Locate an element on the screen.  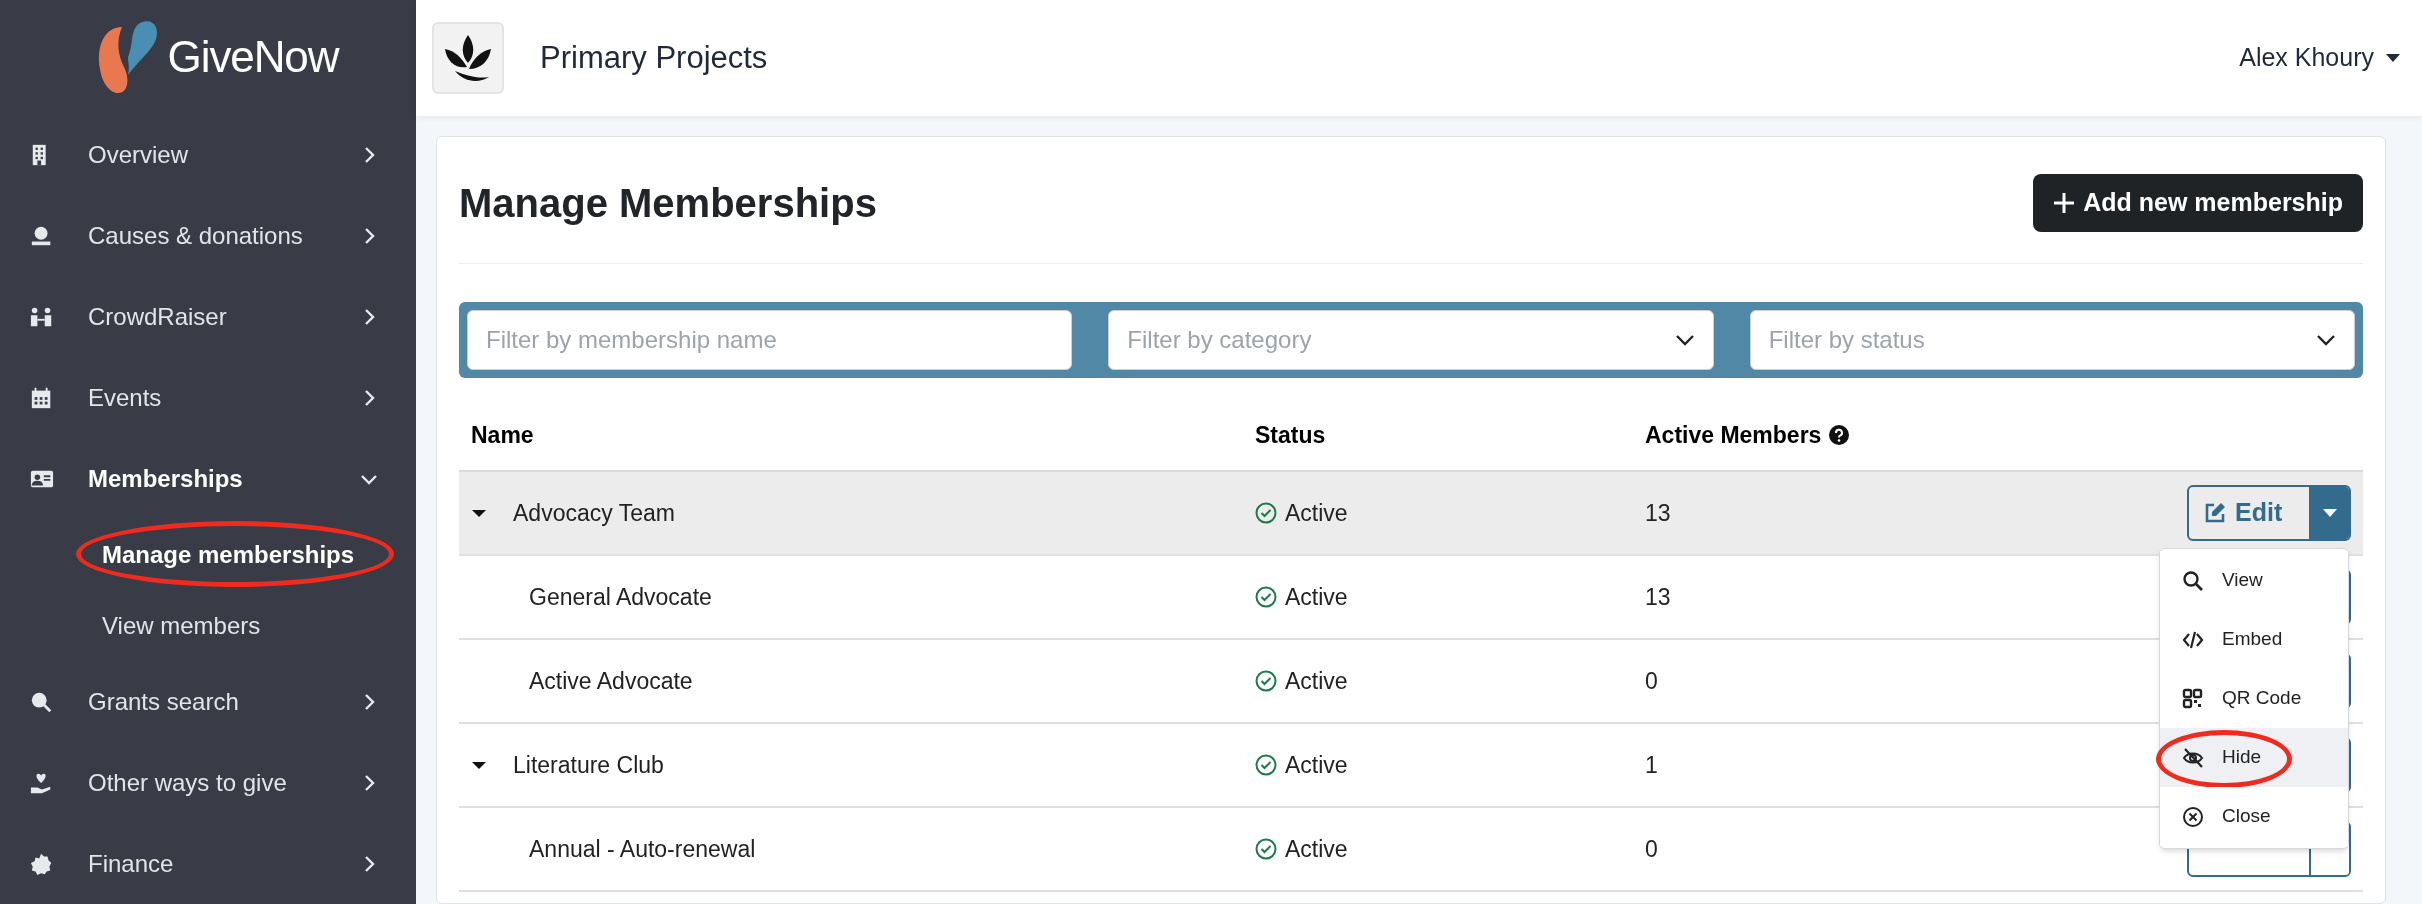
filter-input: Filter by membership name is located at coordinates (770, 340).